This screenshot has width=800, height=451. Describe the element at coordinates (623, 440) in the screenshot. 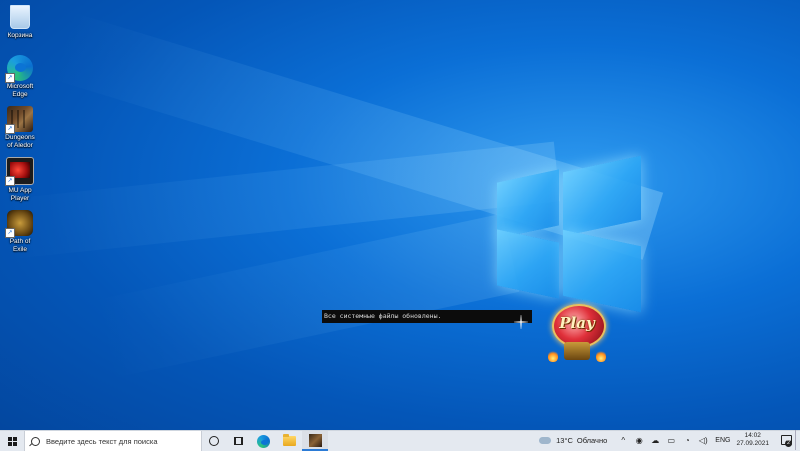

I see `chevron-up-icon: ^` at that location.